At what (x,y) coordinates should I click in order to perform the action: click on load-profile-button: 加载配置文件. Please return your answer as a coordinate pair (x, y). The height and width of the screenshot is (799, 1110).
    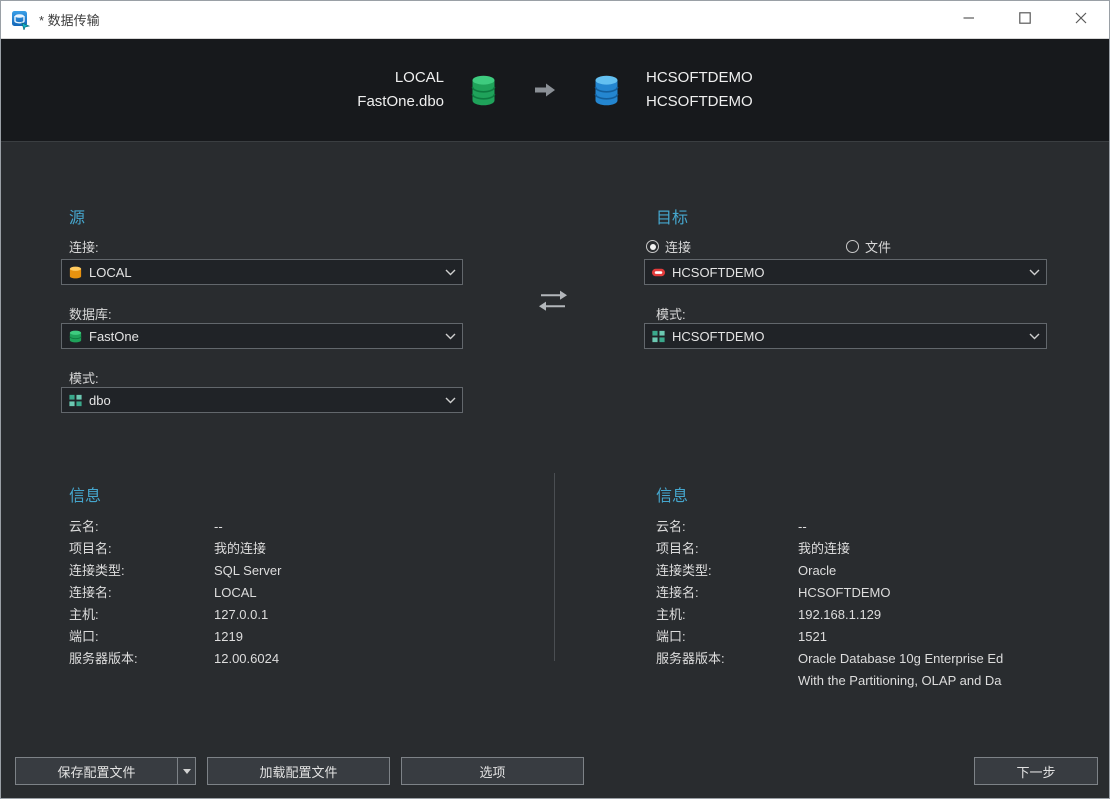
    Looking at the image, I should click on (298, 771).